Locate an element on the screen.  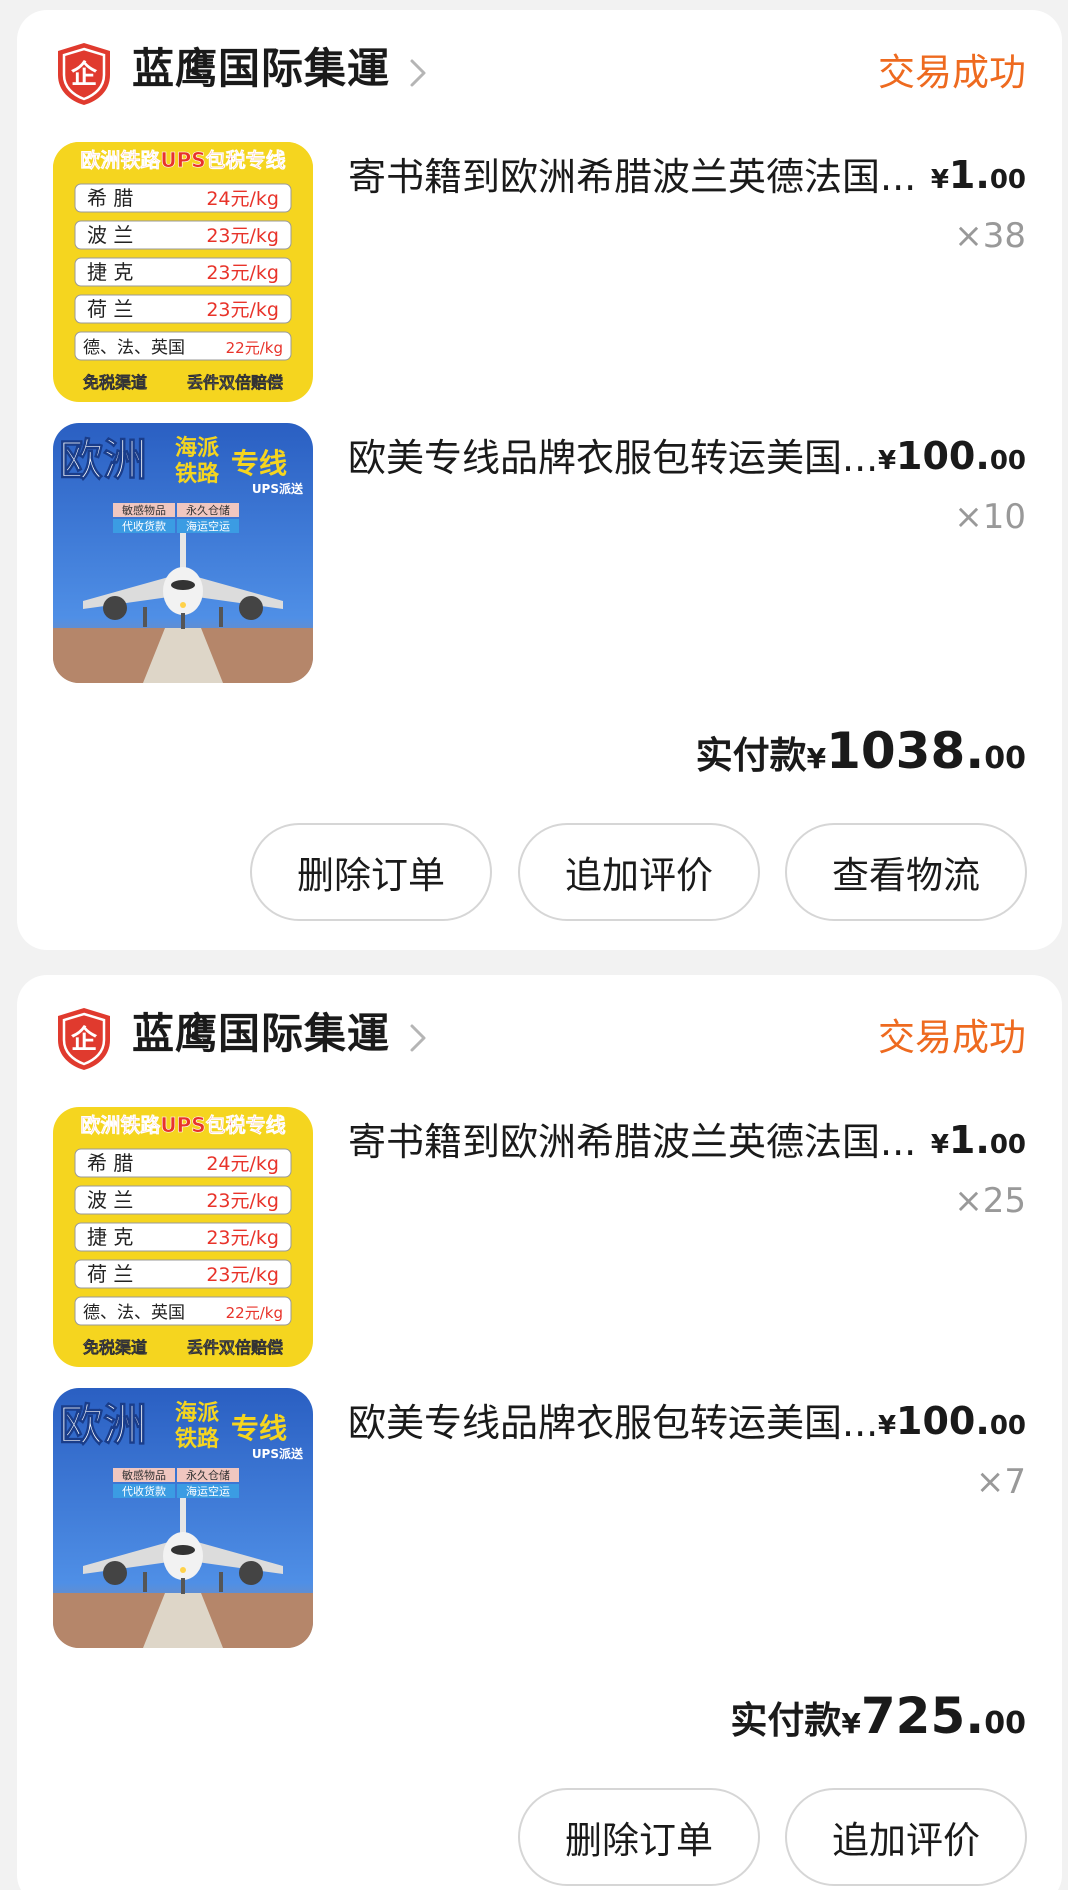
order-total: 实付款¥725.00 is located at coordinates (878, 1716).